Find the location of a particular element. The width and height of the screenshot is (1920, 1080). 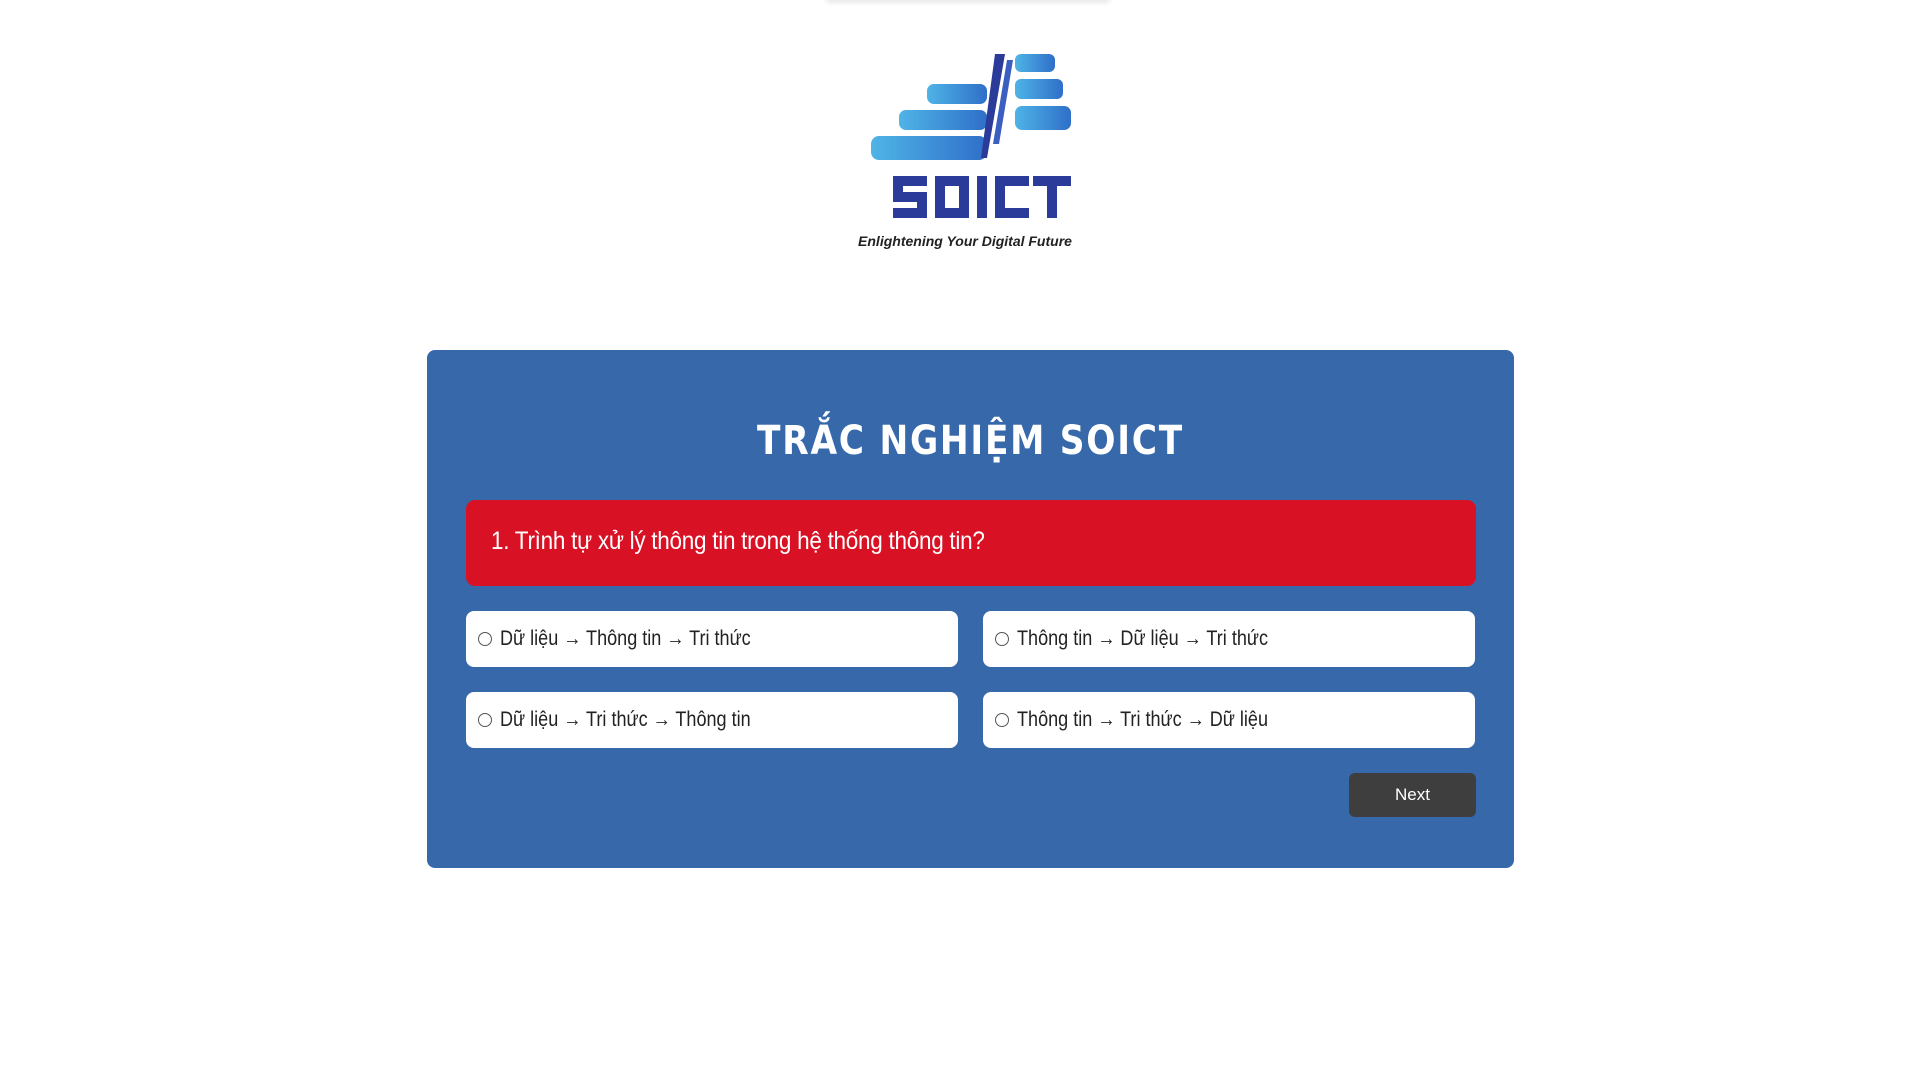

option-d: Thông tin → Tri thức → Dữ liệu is located at coordinates (1229, 720).